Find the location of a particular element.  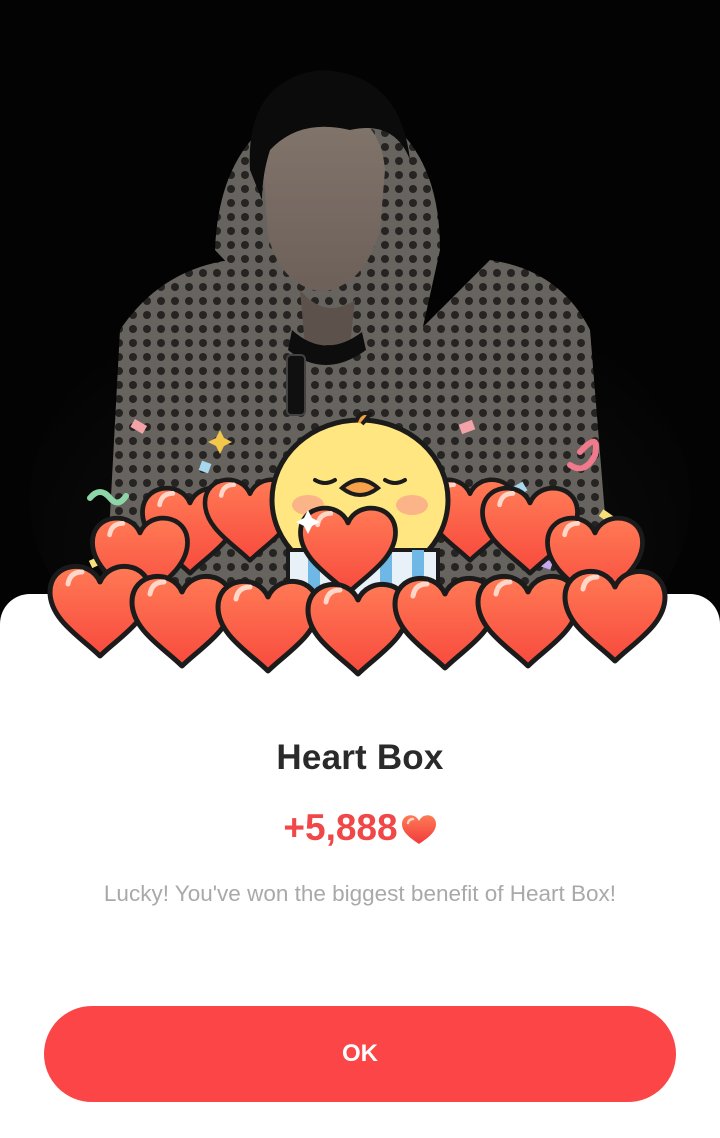

reward-row: +5,888 is located at coordinates (360, 828).